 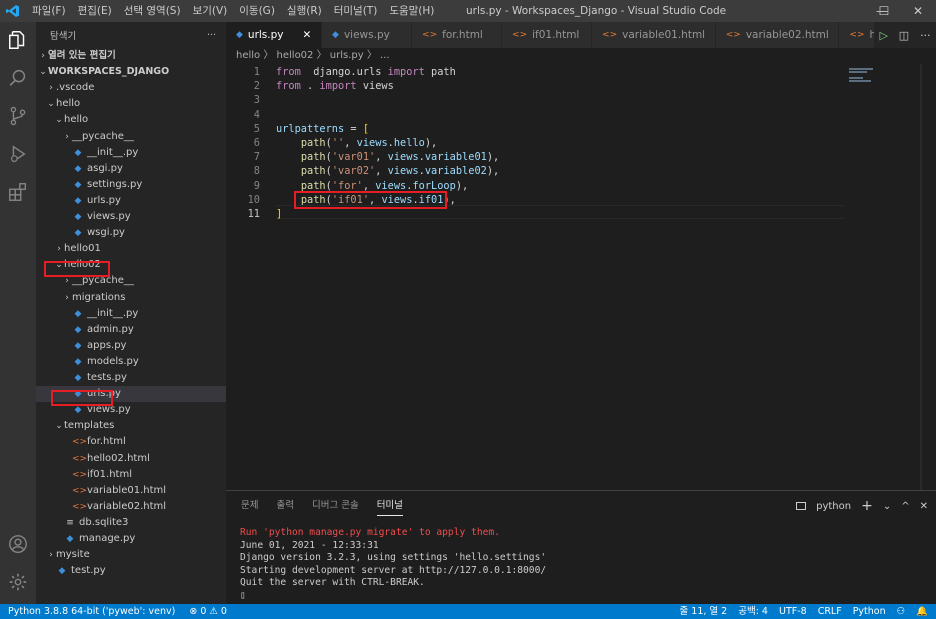 I want to click on menu-item: 실행(R), so click(x=304, y=11).